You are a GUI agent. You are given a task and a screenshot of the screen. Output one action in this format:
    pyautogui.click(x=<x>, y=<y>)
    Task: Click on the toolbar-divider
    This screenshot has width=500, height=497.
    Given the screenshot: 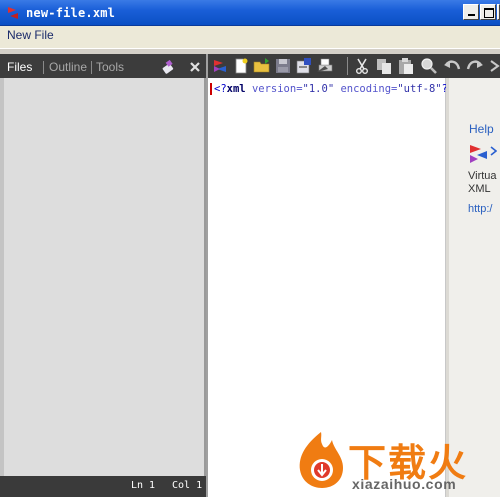 What is the action you would take?
    pyautogui.click(x=347, y=66)
    